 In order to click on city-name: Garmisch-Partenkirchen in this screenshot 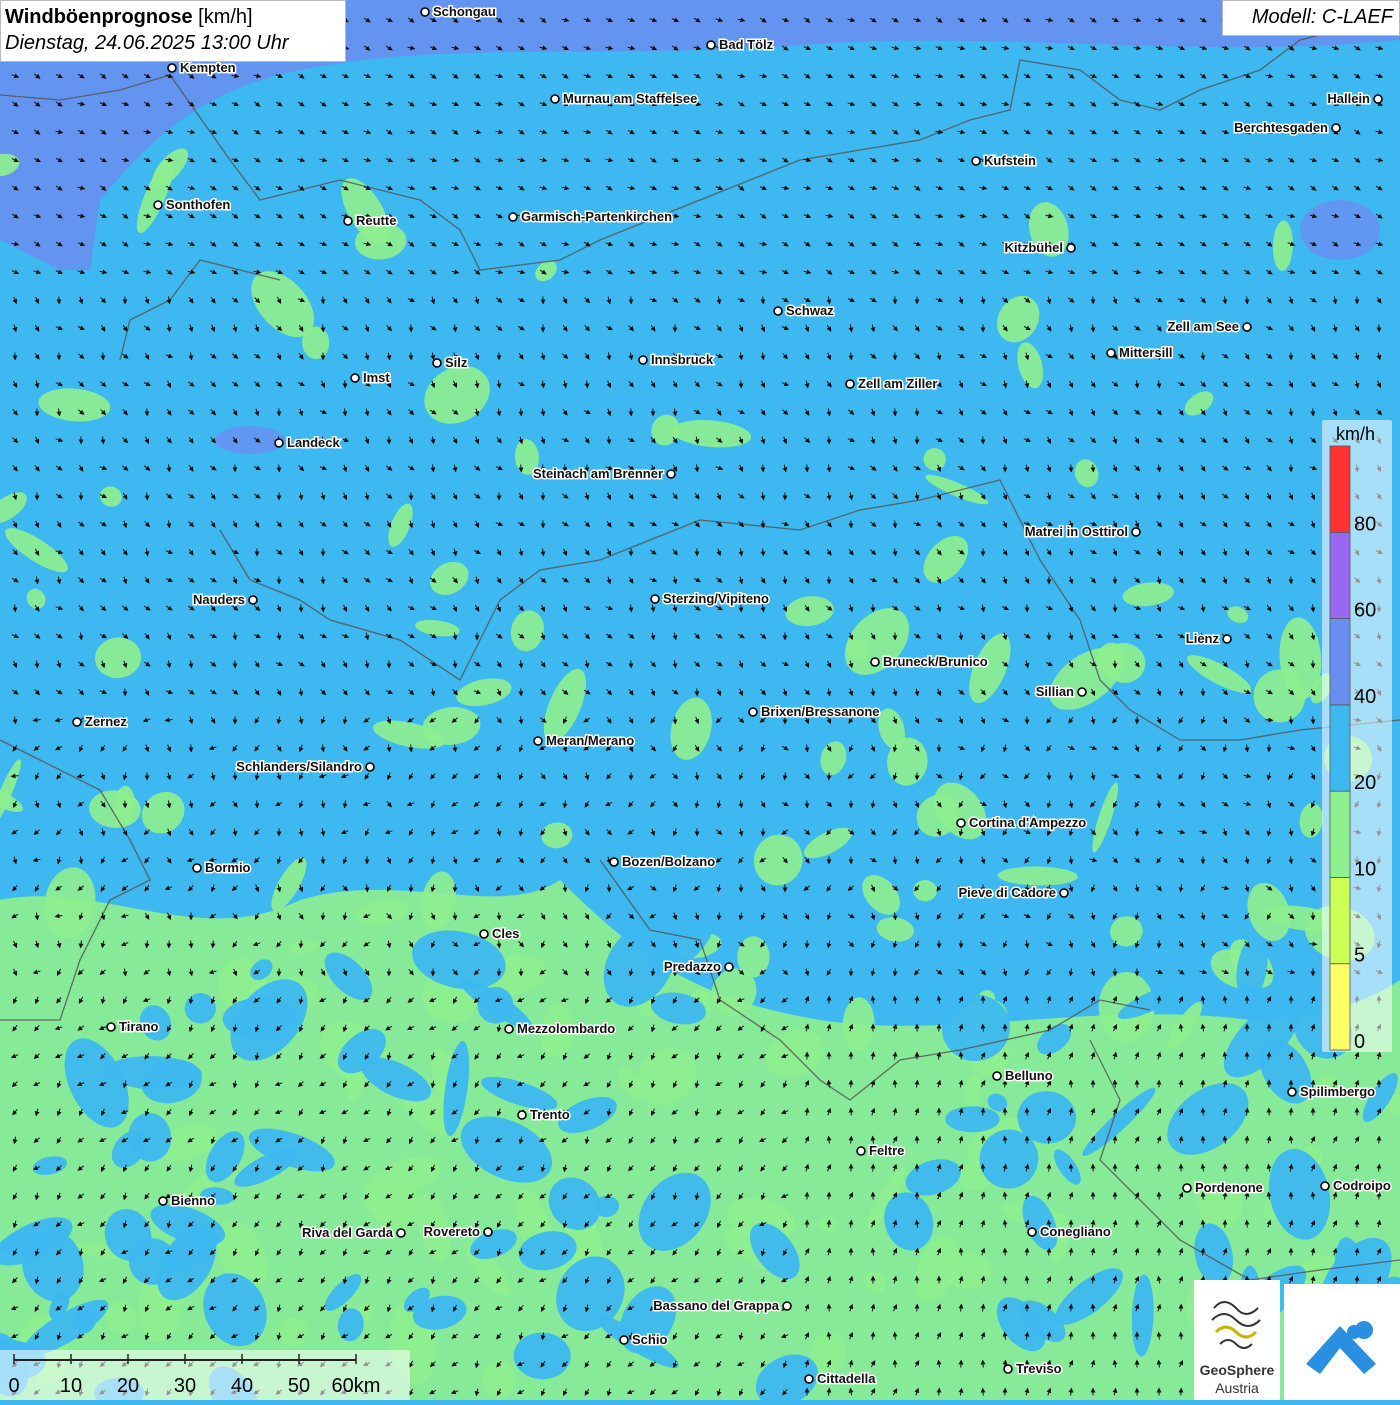, I will do `click(596, 216)`.